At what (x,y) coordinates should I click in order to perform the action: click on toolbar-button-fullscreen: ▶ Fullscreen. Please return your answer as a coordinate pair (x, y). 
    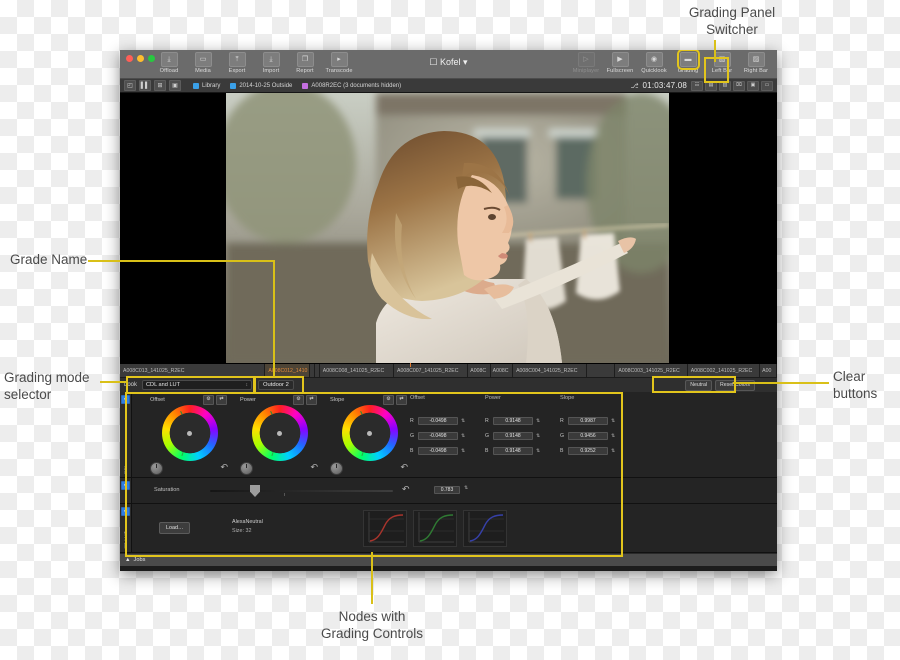
    Looking at the image, I should click on (620, 63).